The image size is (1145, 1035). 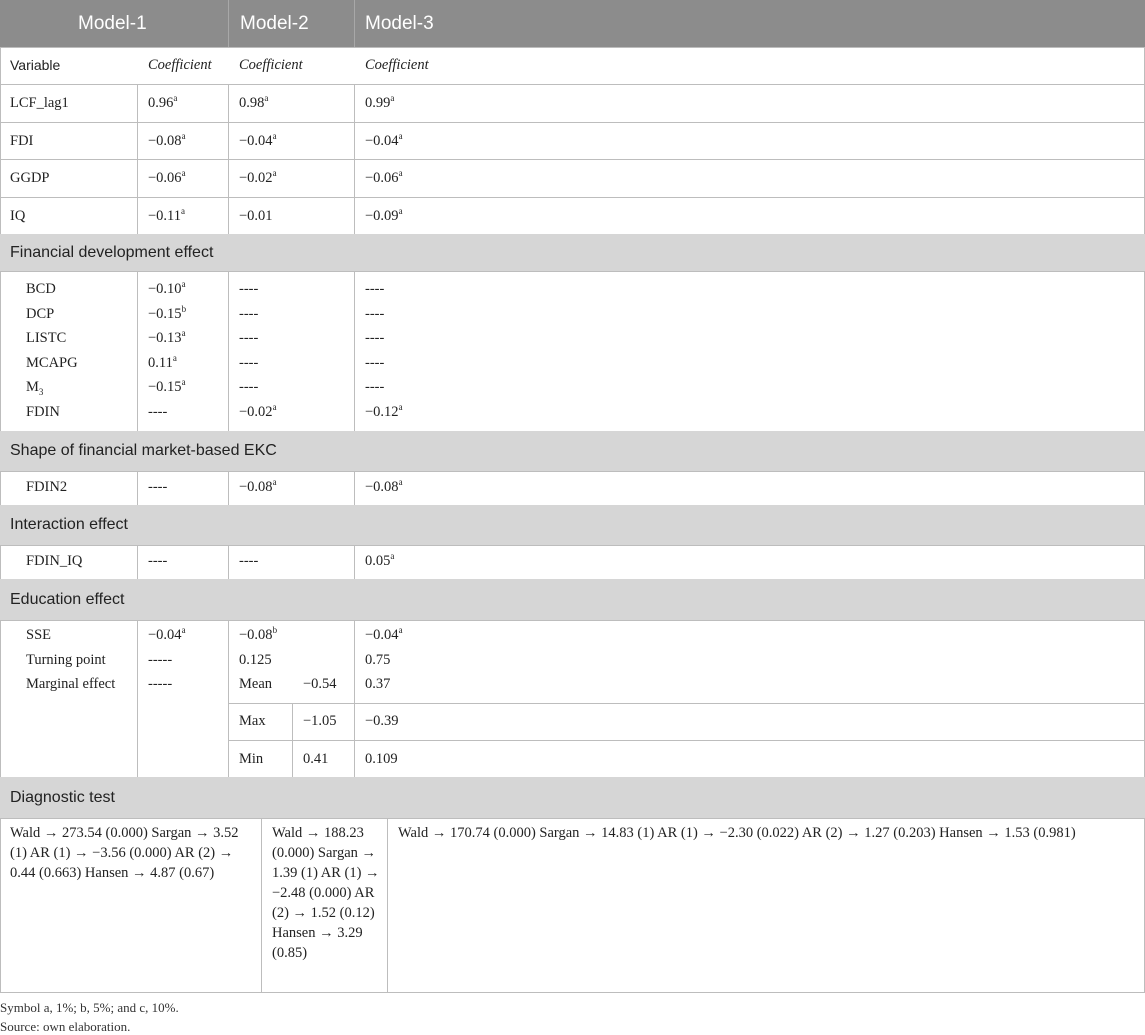 What do you see at coordinates (162, 361) in the screenshot?
I see `list-item-m1: 0.11a` at bounding box center [162, 361].